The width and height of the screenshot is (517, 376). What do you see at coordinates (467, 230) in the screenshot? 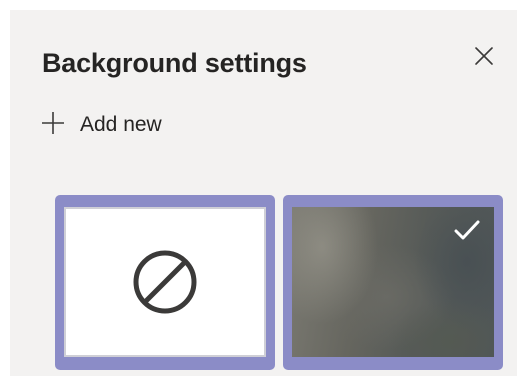
I see `checkmark-icon` at bounding box center [467, 230].